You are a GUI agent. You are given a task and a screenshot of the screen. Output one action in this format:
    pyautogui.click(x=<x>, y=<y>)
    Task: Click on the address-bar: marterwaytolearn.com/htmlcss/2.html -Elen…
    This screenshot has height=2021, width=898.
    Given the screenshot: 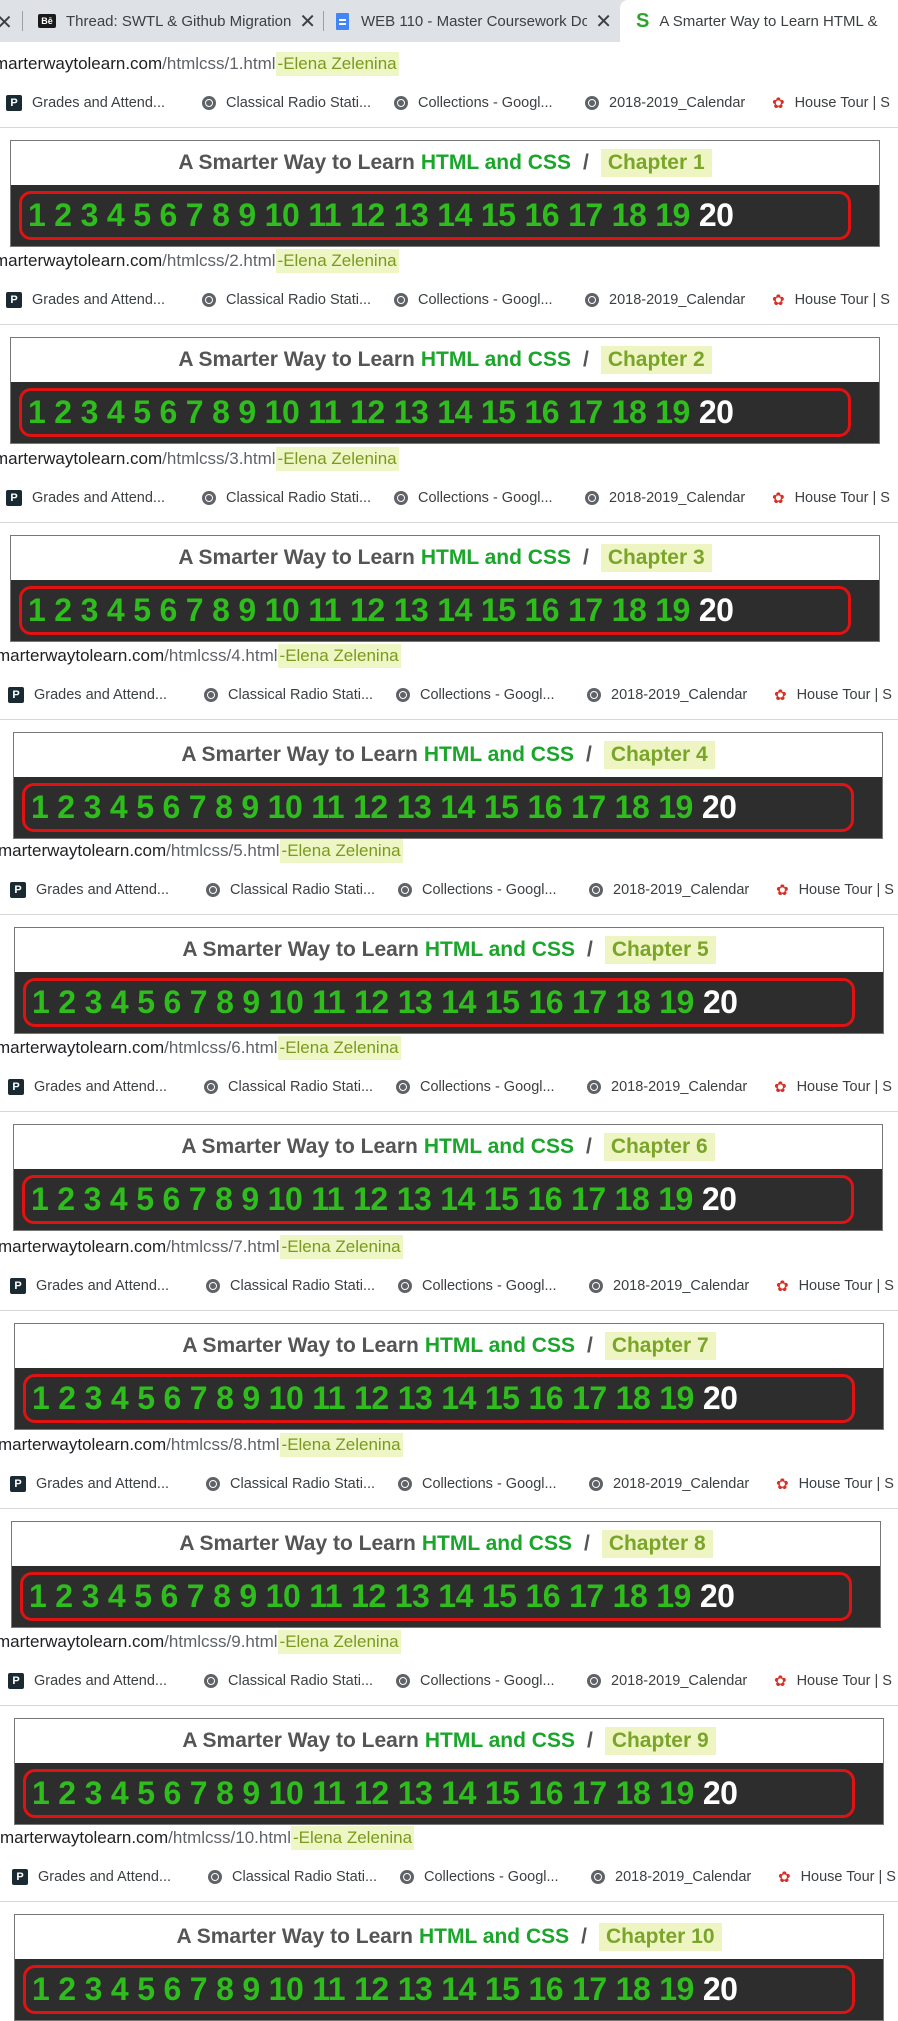 What is the action you would take?
    pyautogui.click(x=446, y=261)
    